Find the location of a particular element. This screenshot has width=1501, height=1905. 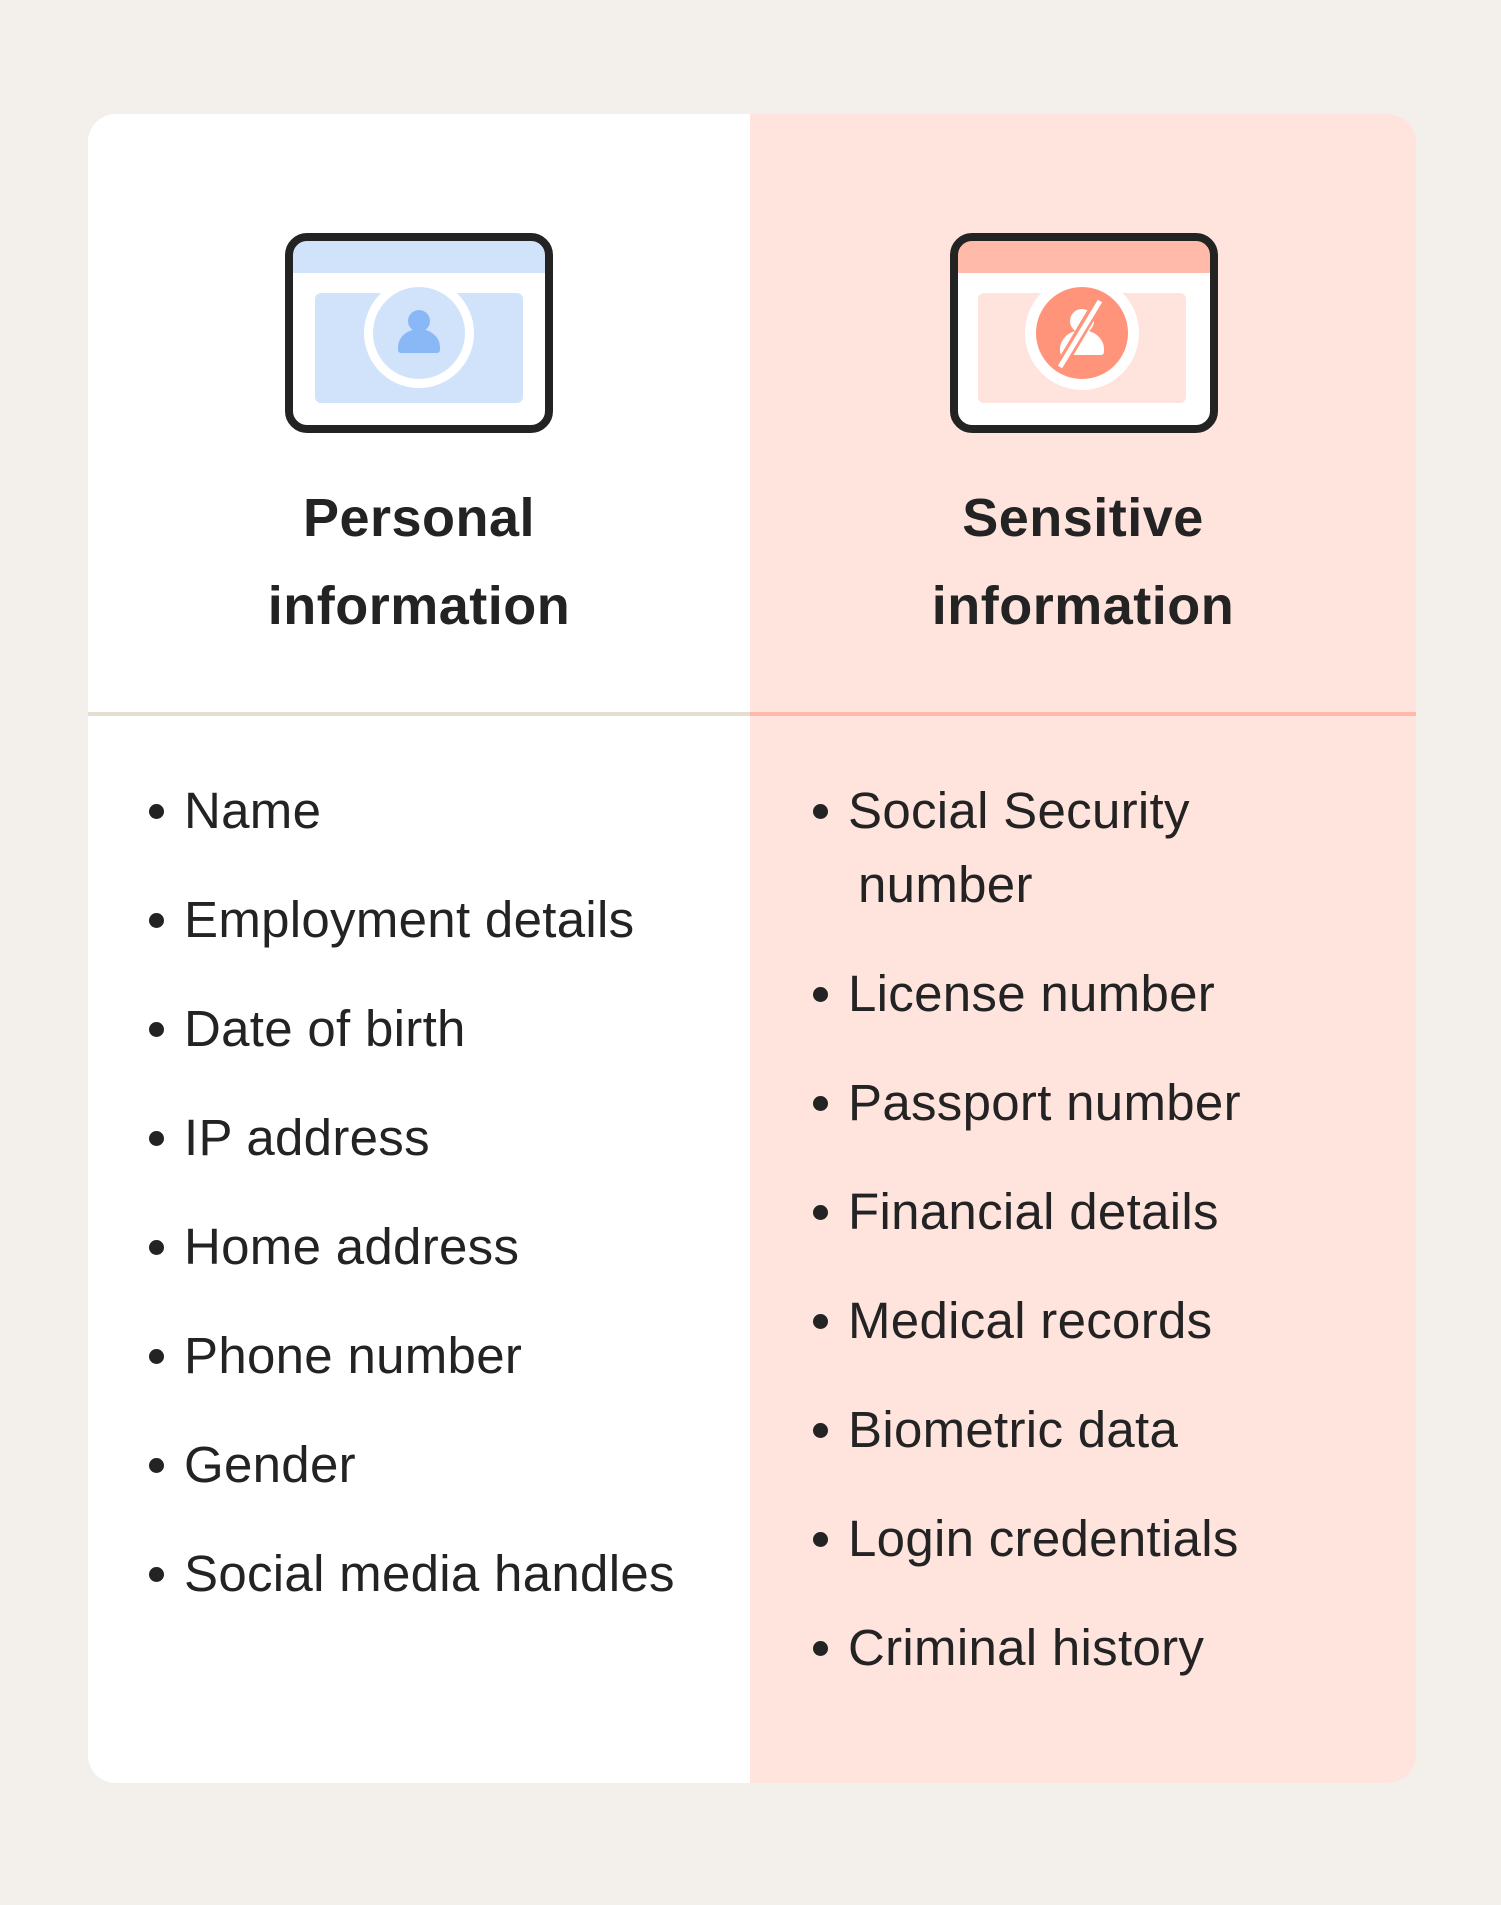

list-item: Login credentials is located at coordinates (1070, 1539).